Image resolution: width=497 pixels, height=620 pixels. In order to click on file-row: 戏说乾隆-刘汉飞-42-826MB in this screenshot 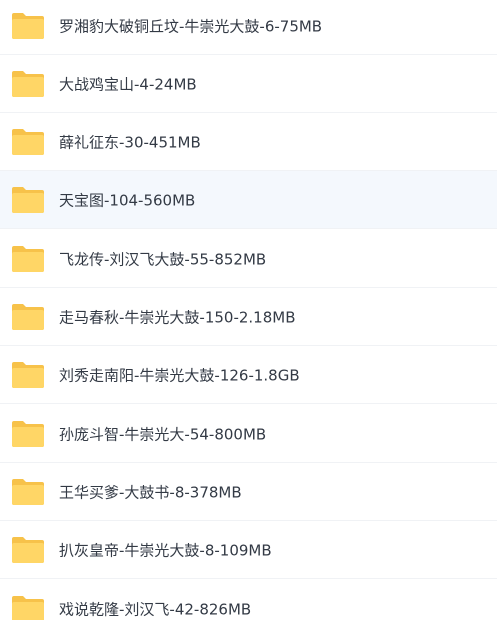, I will do `click(248, 600)`.